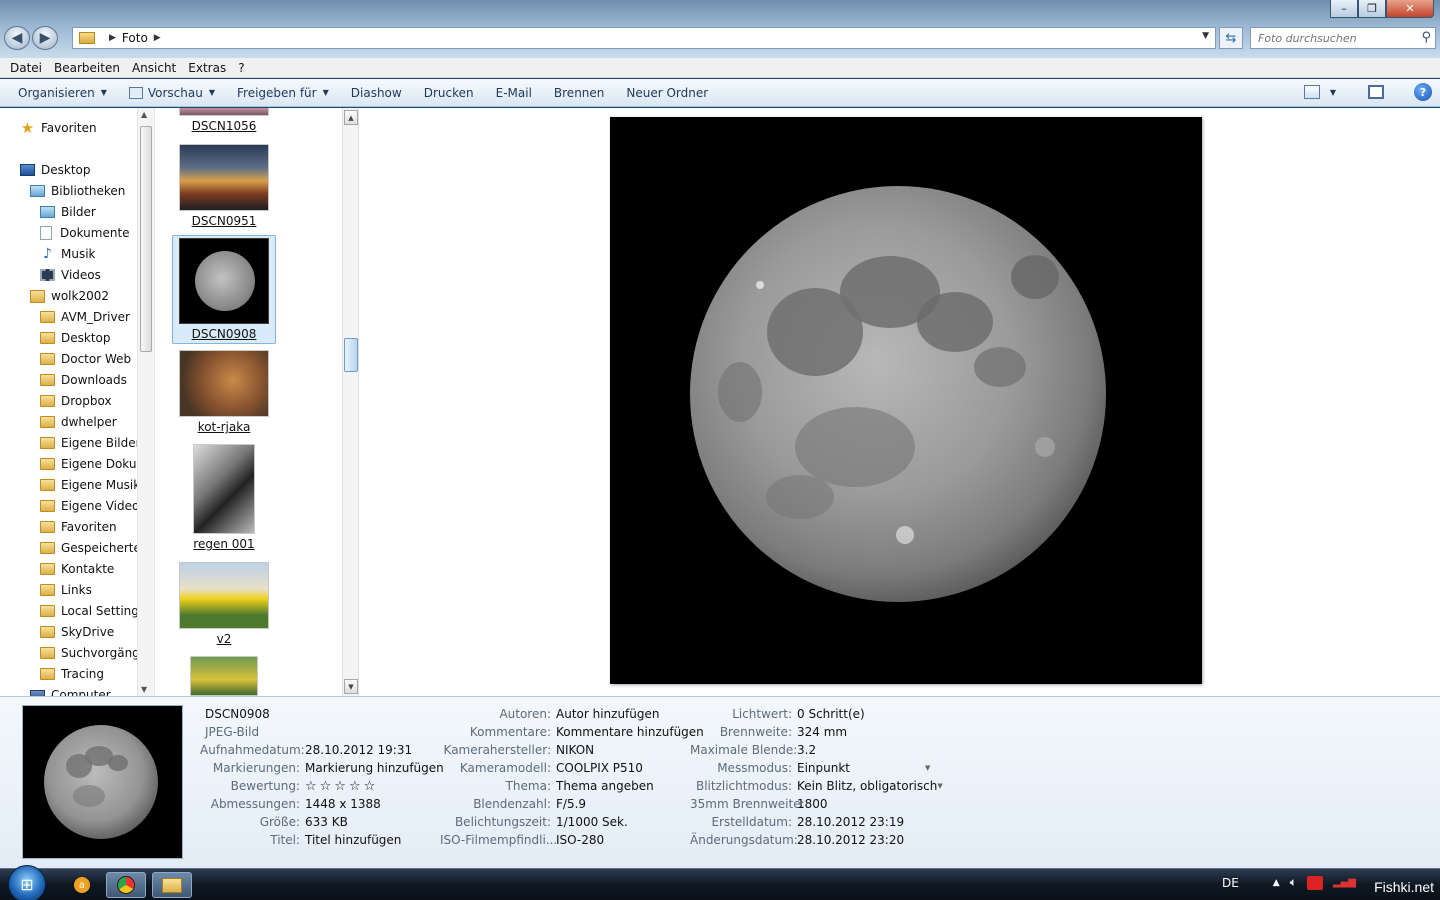  What do you see at coordinates (1372, 9) in the screenshot?
I see `maximize-button: ❐` at bounding box center [1372, 9].